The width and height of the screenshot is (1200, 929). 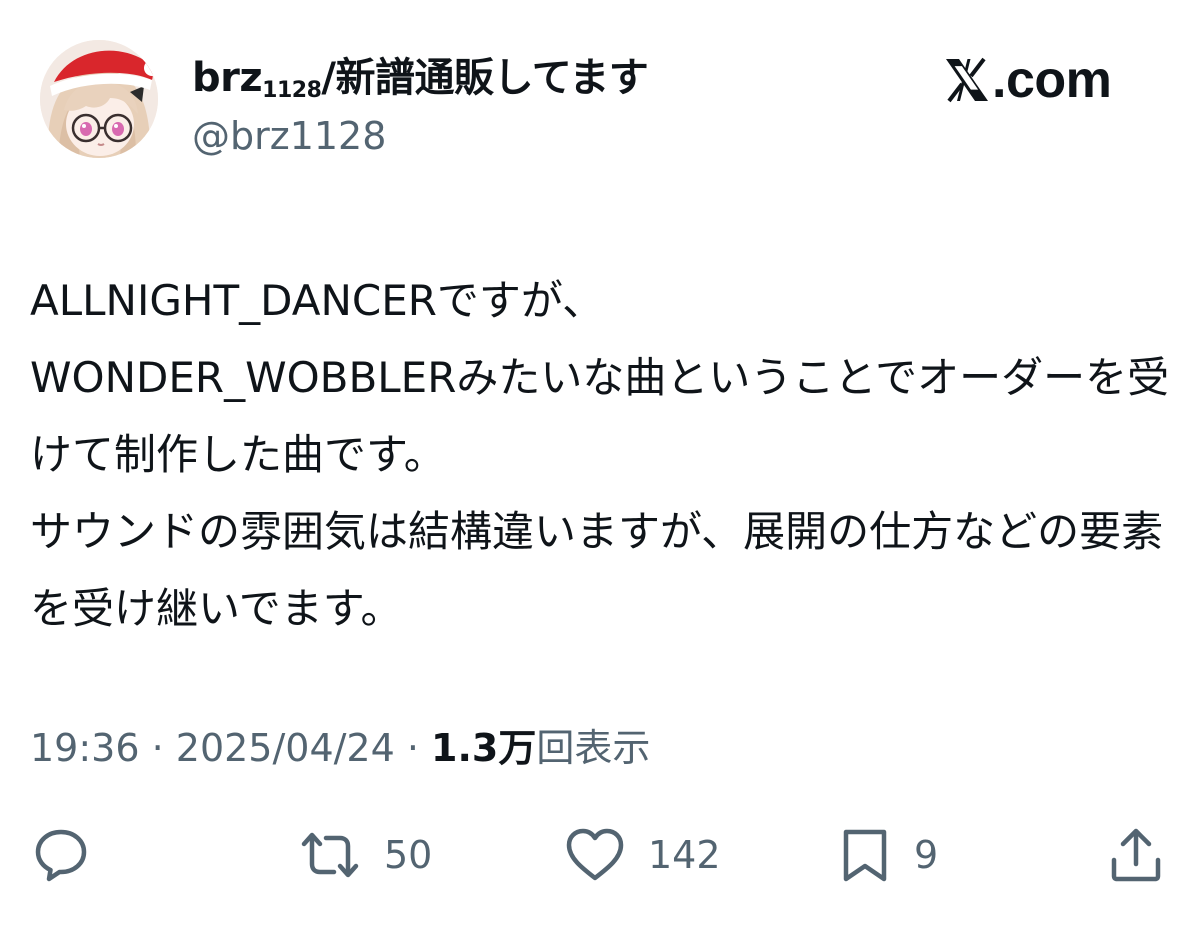 What do you see at coordinates (483, 748) in the screenshot?
I see `view-count: 1.3万` at bounding box center [483, 748].